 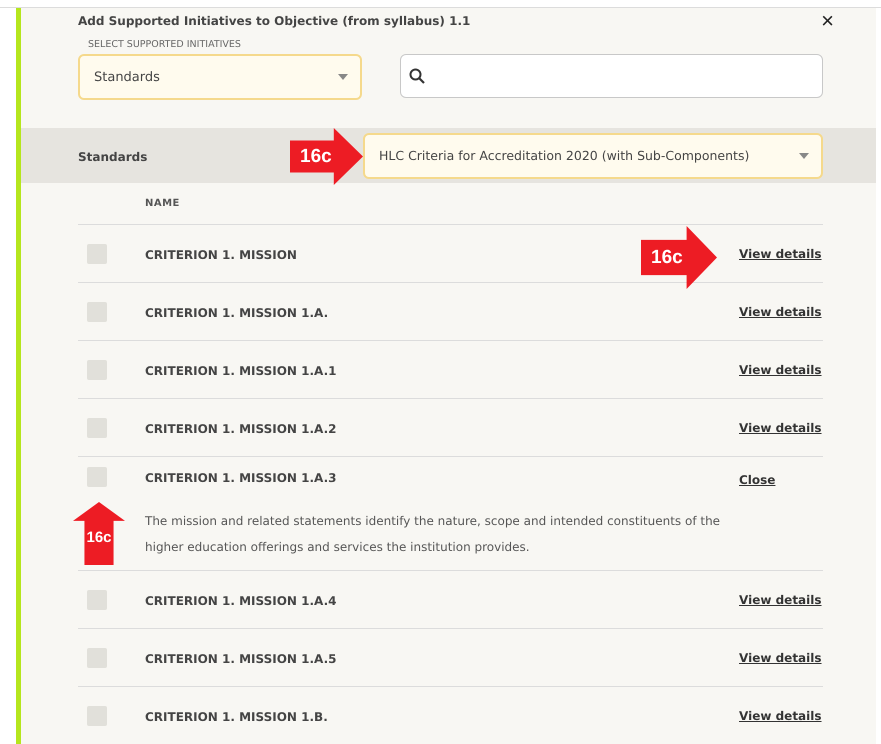 I want to click on search-icon, so click(x=417, y=76).